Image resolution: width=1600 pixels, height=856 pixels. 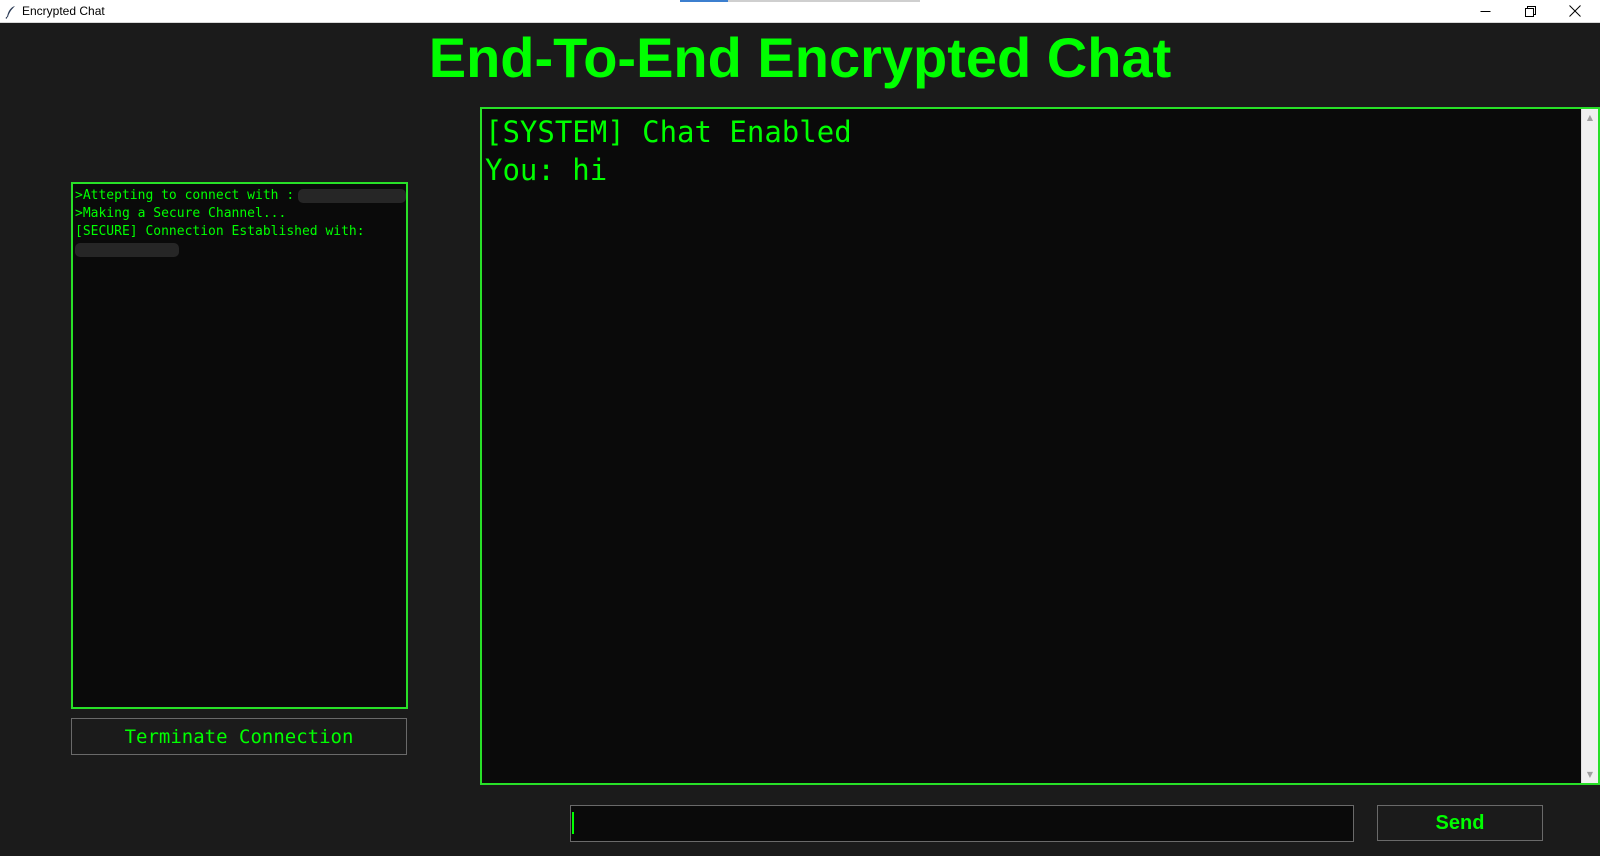 What do you see at coordinates (1590, 774) in the screenshot?
I see `scroll-down-icon: ▼` at bounding box center [1590, 774].